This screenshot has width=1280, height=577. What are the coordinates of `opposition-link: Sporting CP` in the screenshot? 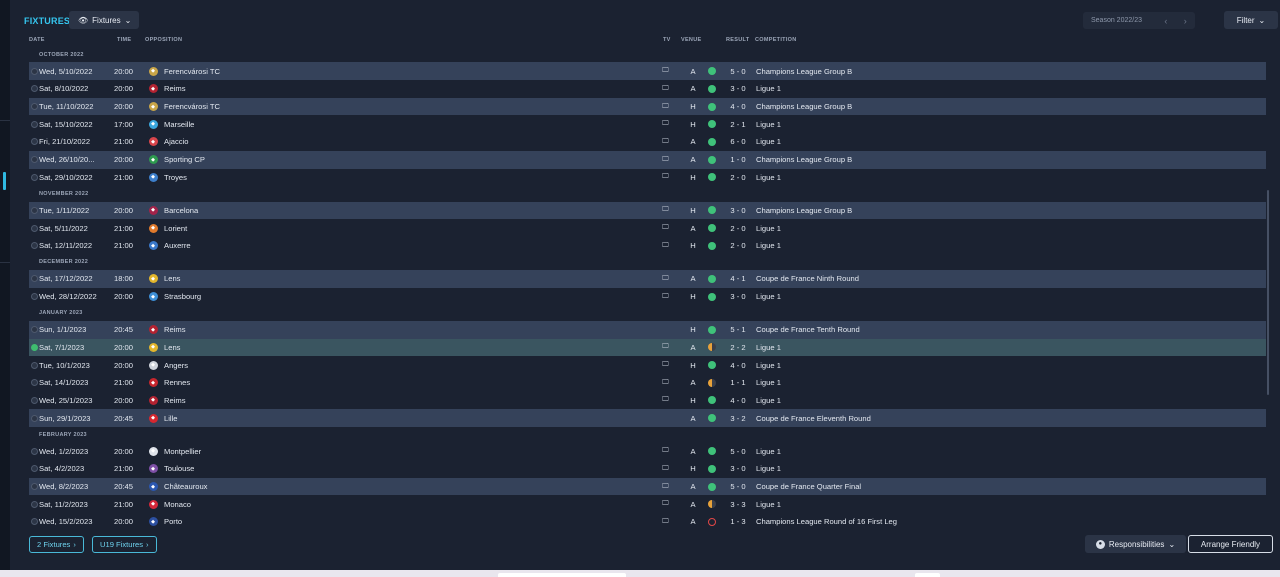 It's located at (184, 160).